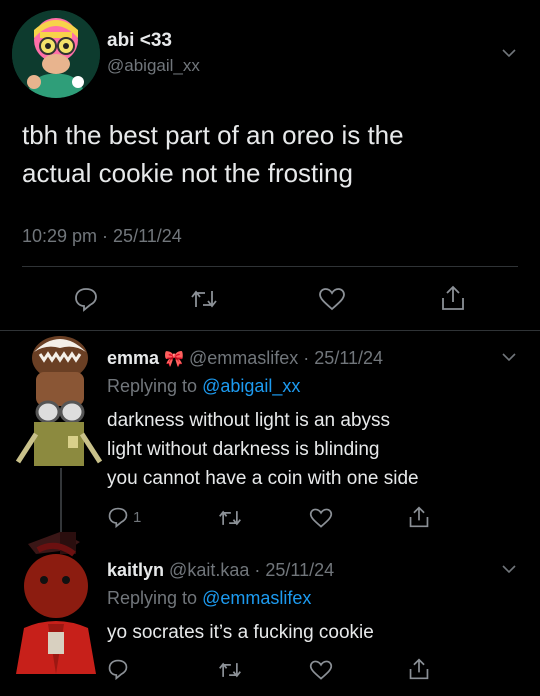  Describe the element at coordinates (249, 420) in the screenshot. I see `reply-text-line-1: darkness without light is an abyss` at that location.